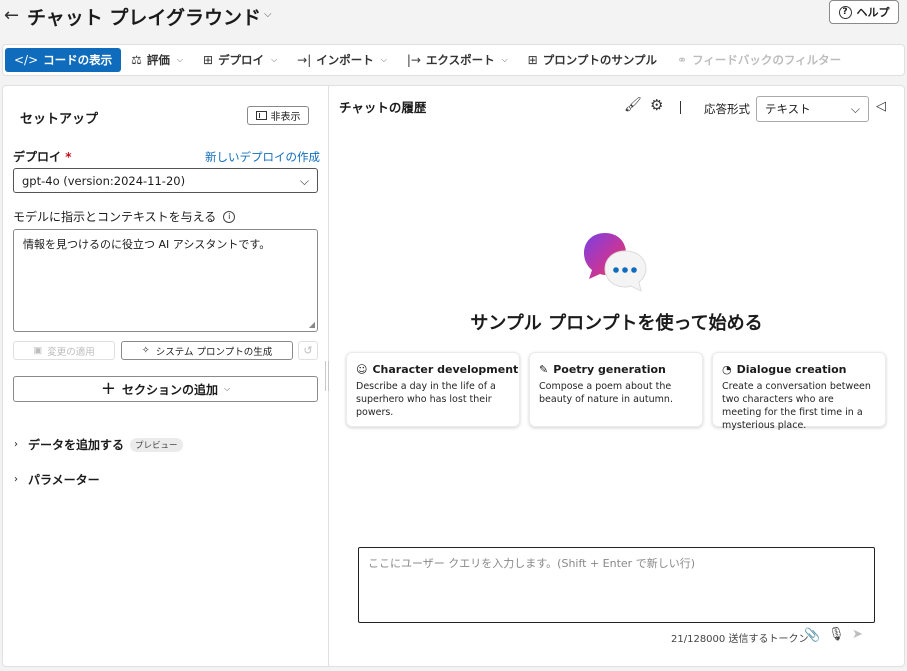 This screenshot has width=907, height=671. I want to click on export-button: |→ エクスポート ⌵, so click(457, 60).